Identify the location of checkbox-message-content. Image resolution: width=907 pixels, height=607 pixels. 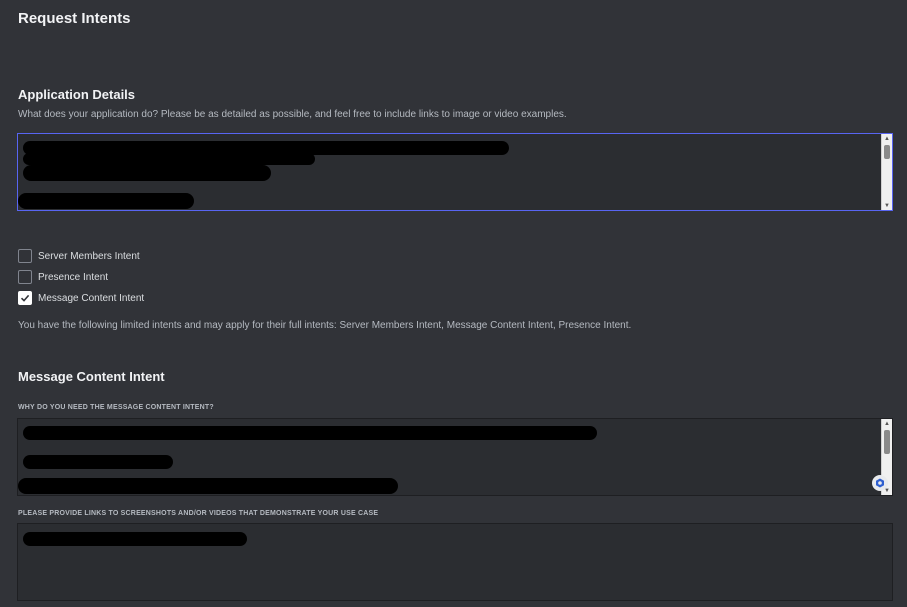
(25, 298).